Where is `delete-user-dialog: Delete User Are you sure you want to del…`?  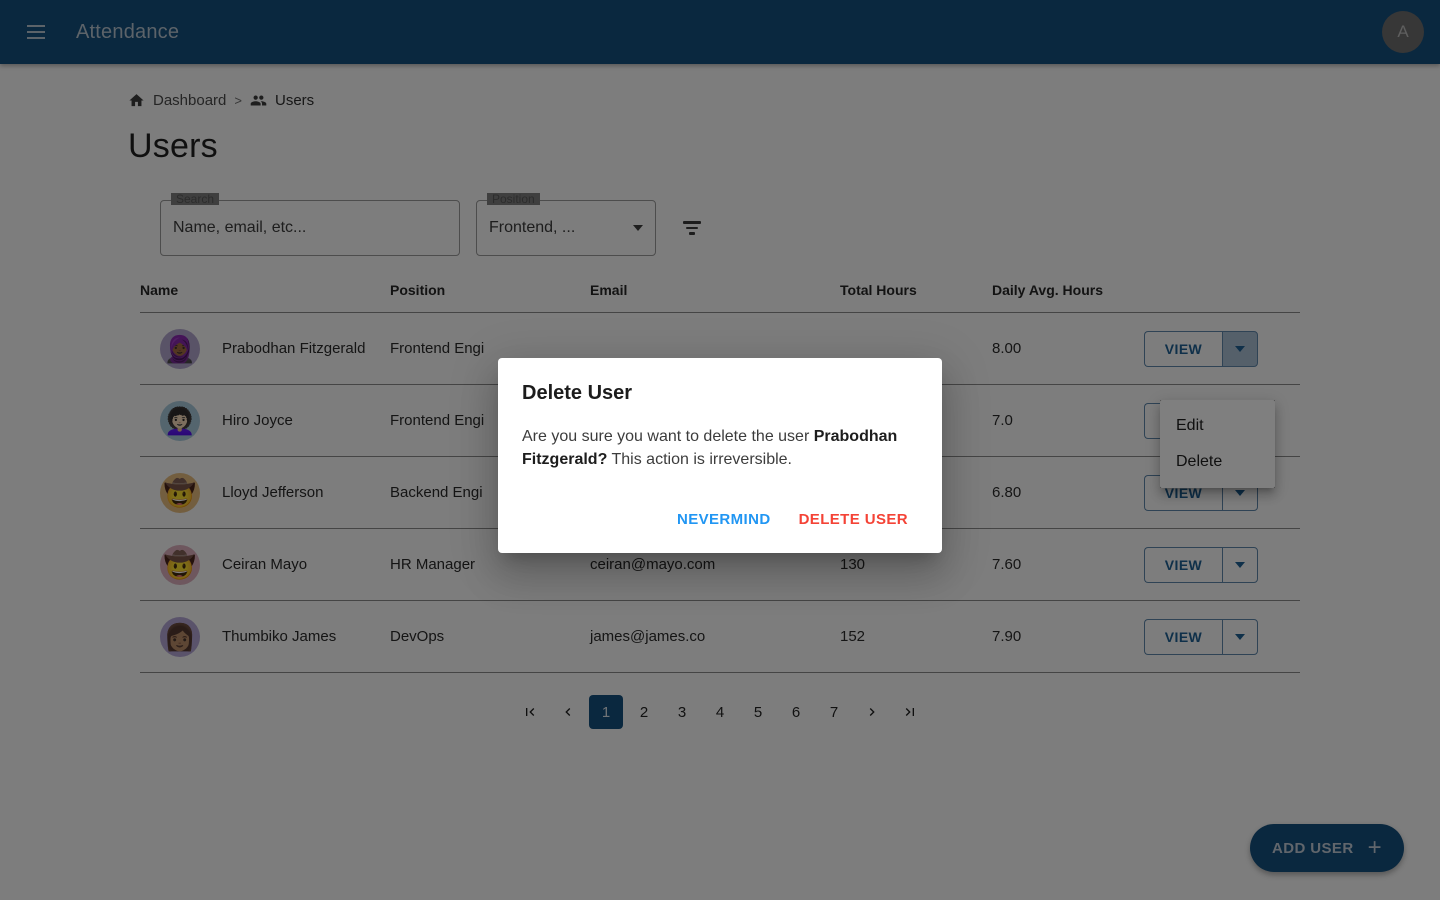 delete-user-dialog: Delete User Are you sure you want to del… is located at coordinates (720, 456).